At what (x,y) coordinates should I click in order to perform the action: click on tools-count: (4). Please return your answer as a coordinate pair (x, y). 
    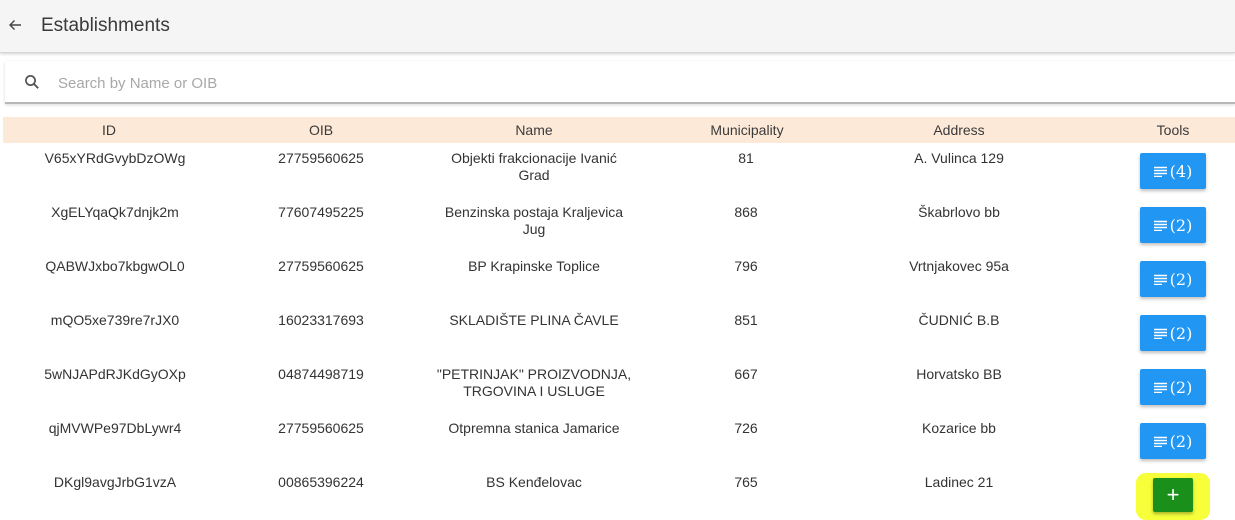
    Looking at the image, I should click on (1181, 171).